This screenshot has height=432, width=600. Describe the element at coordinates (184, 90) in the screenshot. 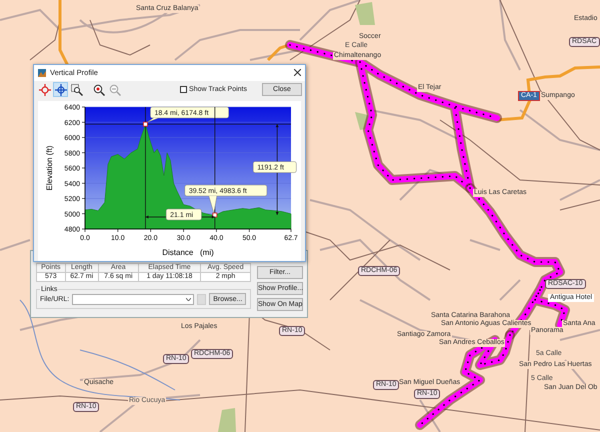

I see `checkbox` at that location.